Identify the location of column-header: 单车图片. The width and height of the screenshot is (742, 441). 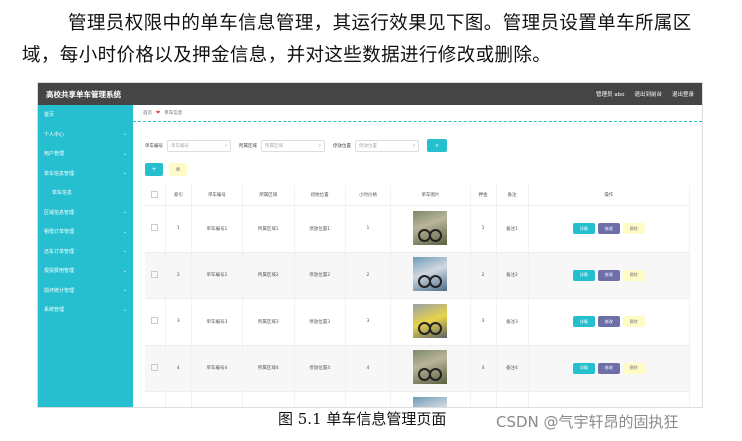
(430, 195).